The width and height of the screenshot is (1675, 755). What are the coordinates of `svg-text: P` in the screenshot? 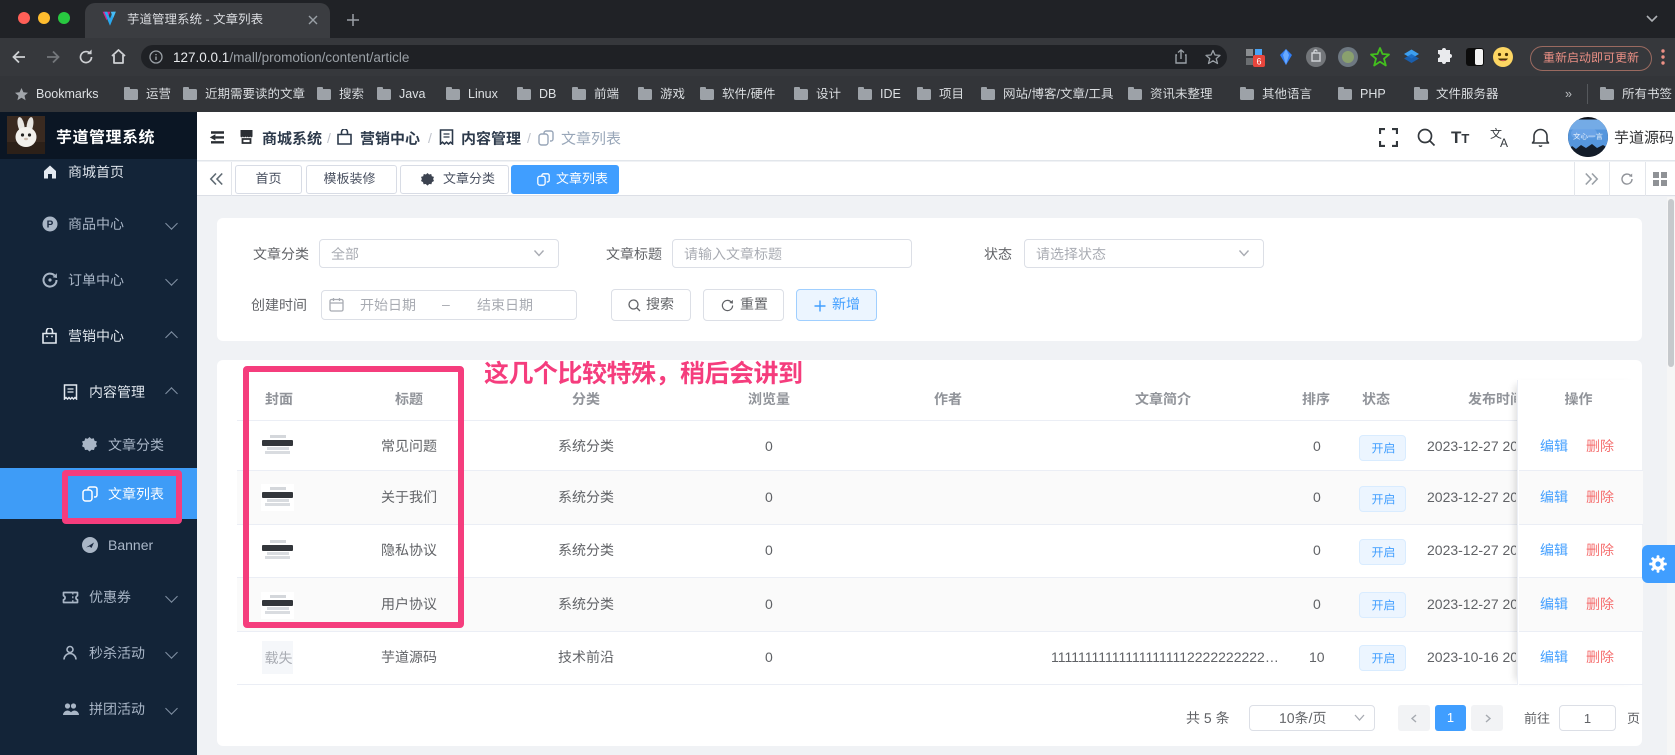 It's located at (50, 225).